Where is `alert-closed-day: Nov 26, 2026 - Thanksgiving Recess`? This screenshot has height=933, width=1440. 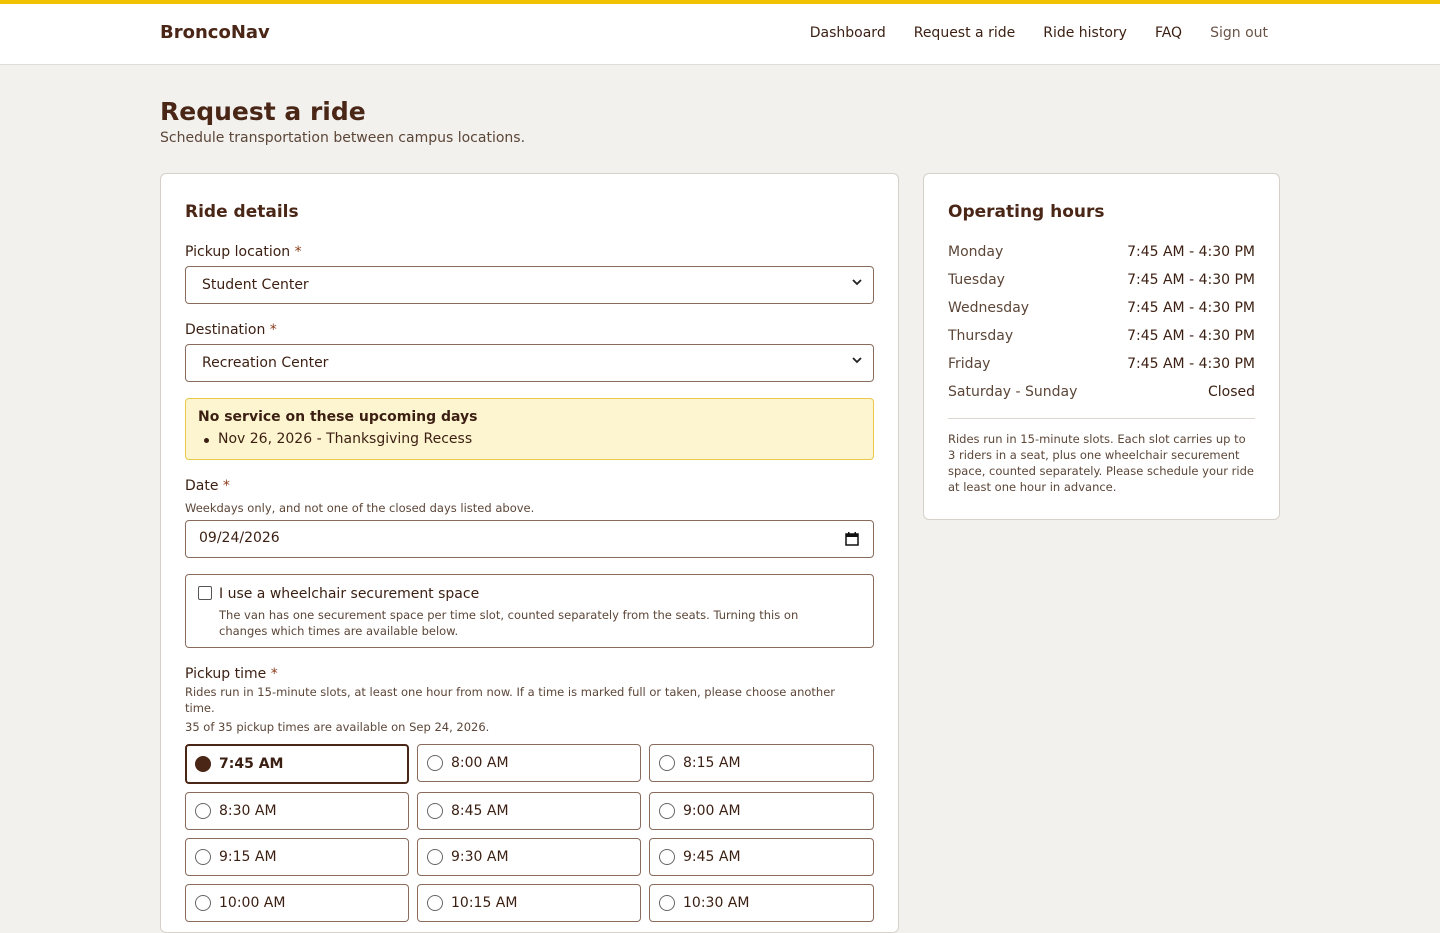 alert-closed-day: Nov 26, 2026 - Thanksgiving Recess is located at coordinates (529, 439).